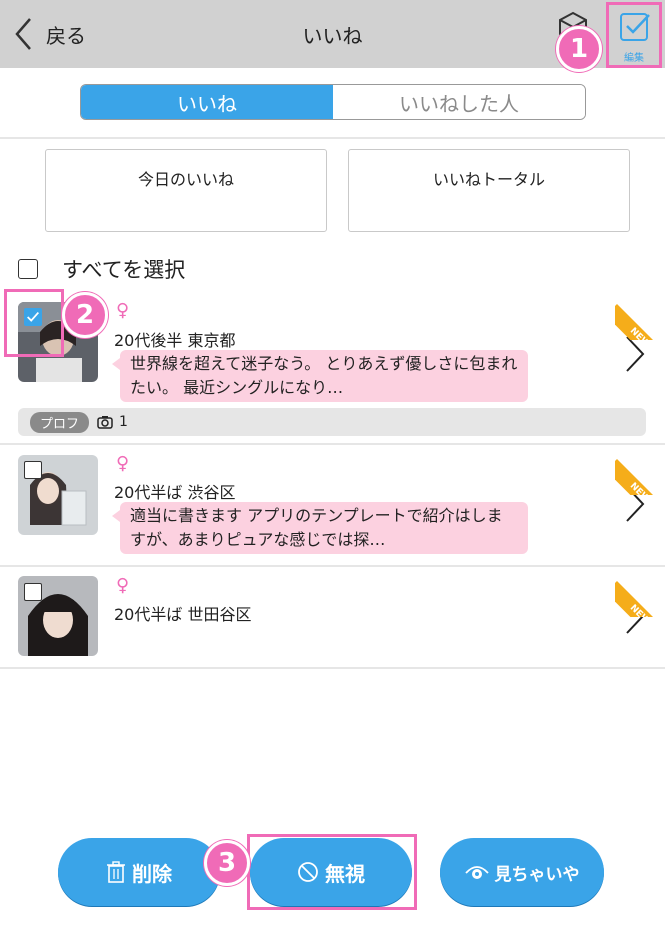  I want to click on select-all: すべてを選択, so click(101, 269).